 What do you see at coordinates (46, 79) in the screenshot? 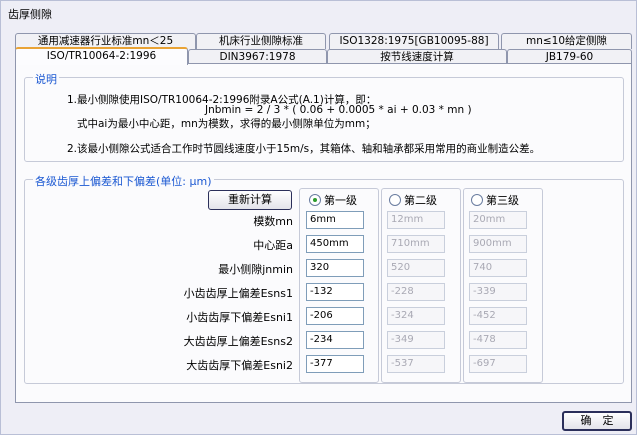
I see `notes-legend: 说明` at bounding box center [46, 79].